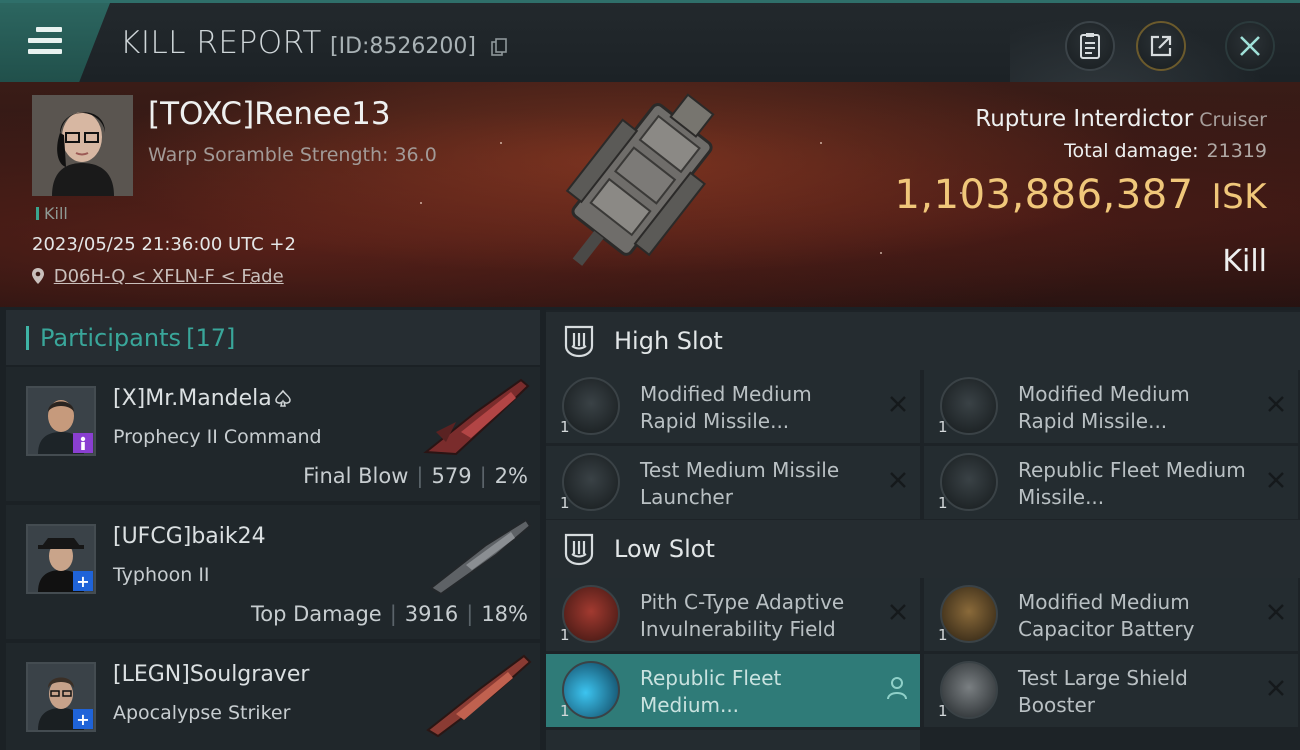  Describe the element at coordinates (969, 614) in the screenshot. I see `capacitor-battery-icon` at that location.